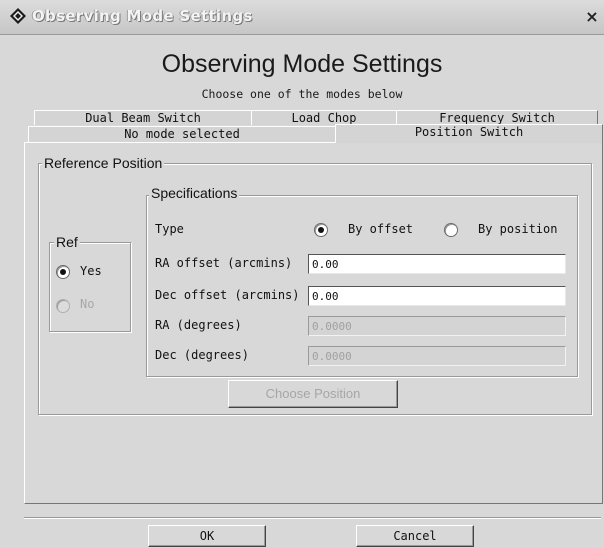 The image size is (604, 548). What do you see at coordinates (142, 16) in the screenshot?
I see `window-title: Observing Mode Settings` at bounding box center [142, 16].